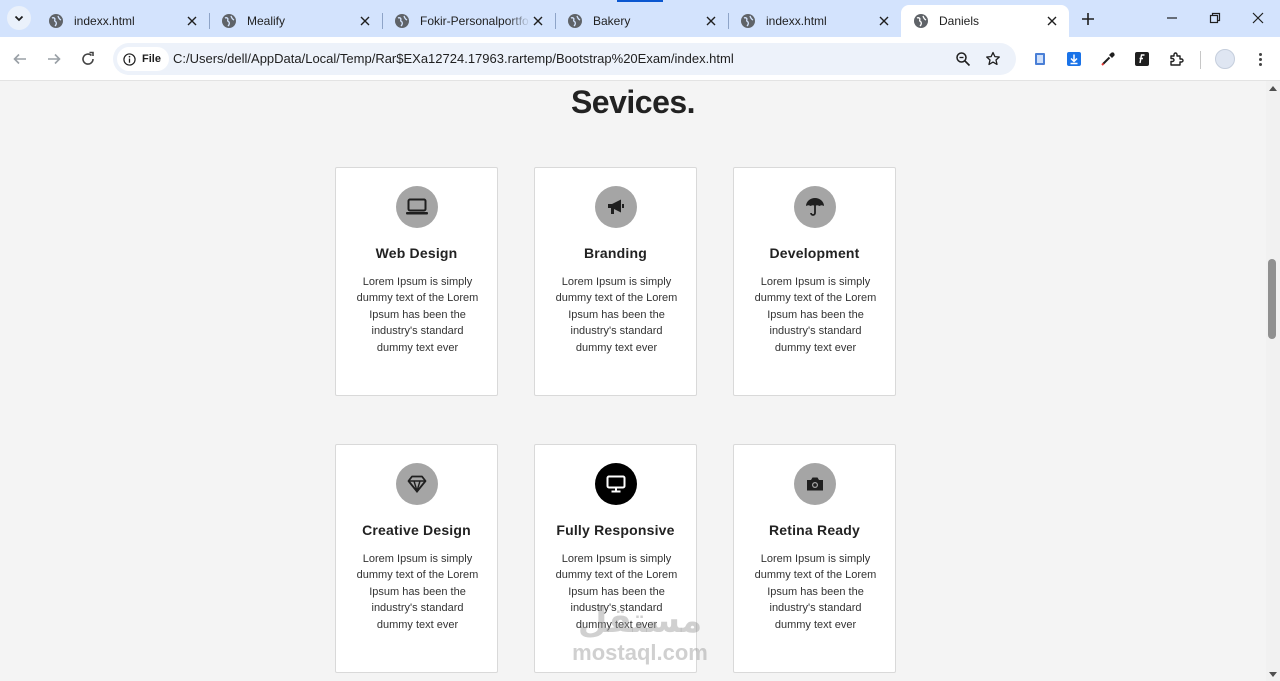 The width and height of the screenshot is (1280, 681). Describe the element at coordinates (296, 21) in the screenshot. I see `tab-mealify: Mealify` at that location.